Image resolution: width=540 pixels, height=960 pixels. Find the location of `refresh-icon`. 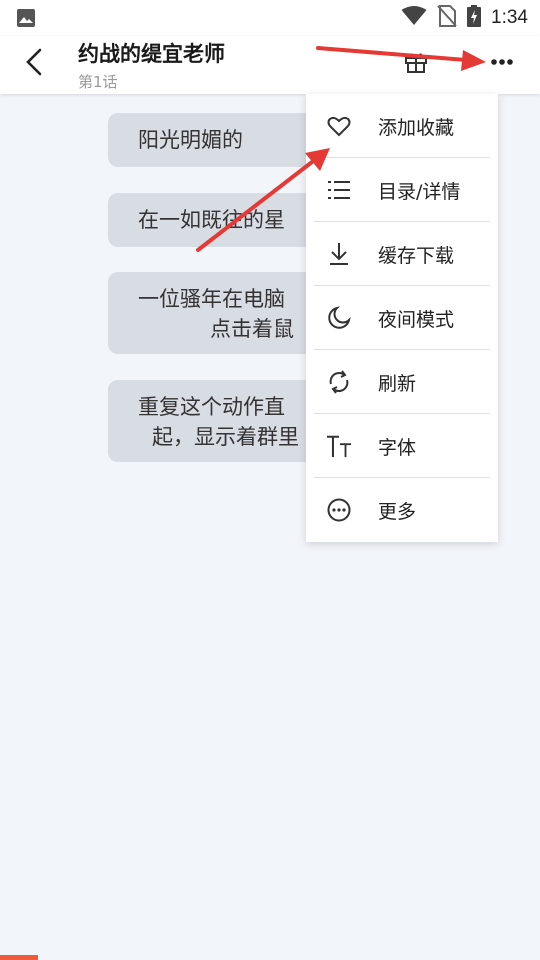

refresh-icon is located at coordinates (339, 382).